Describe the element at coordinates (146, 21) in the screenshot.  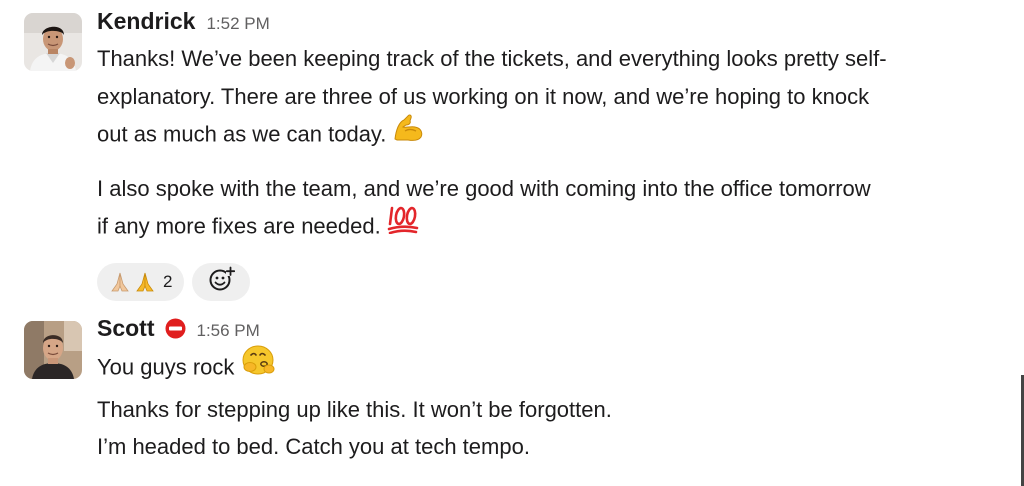
I see `author-name: Kendrick` at that location.